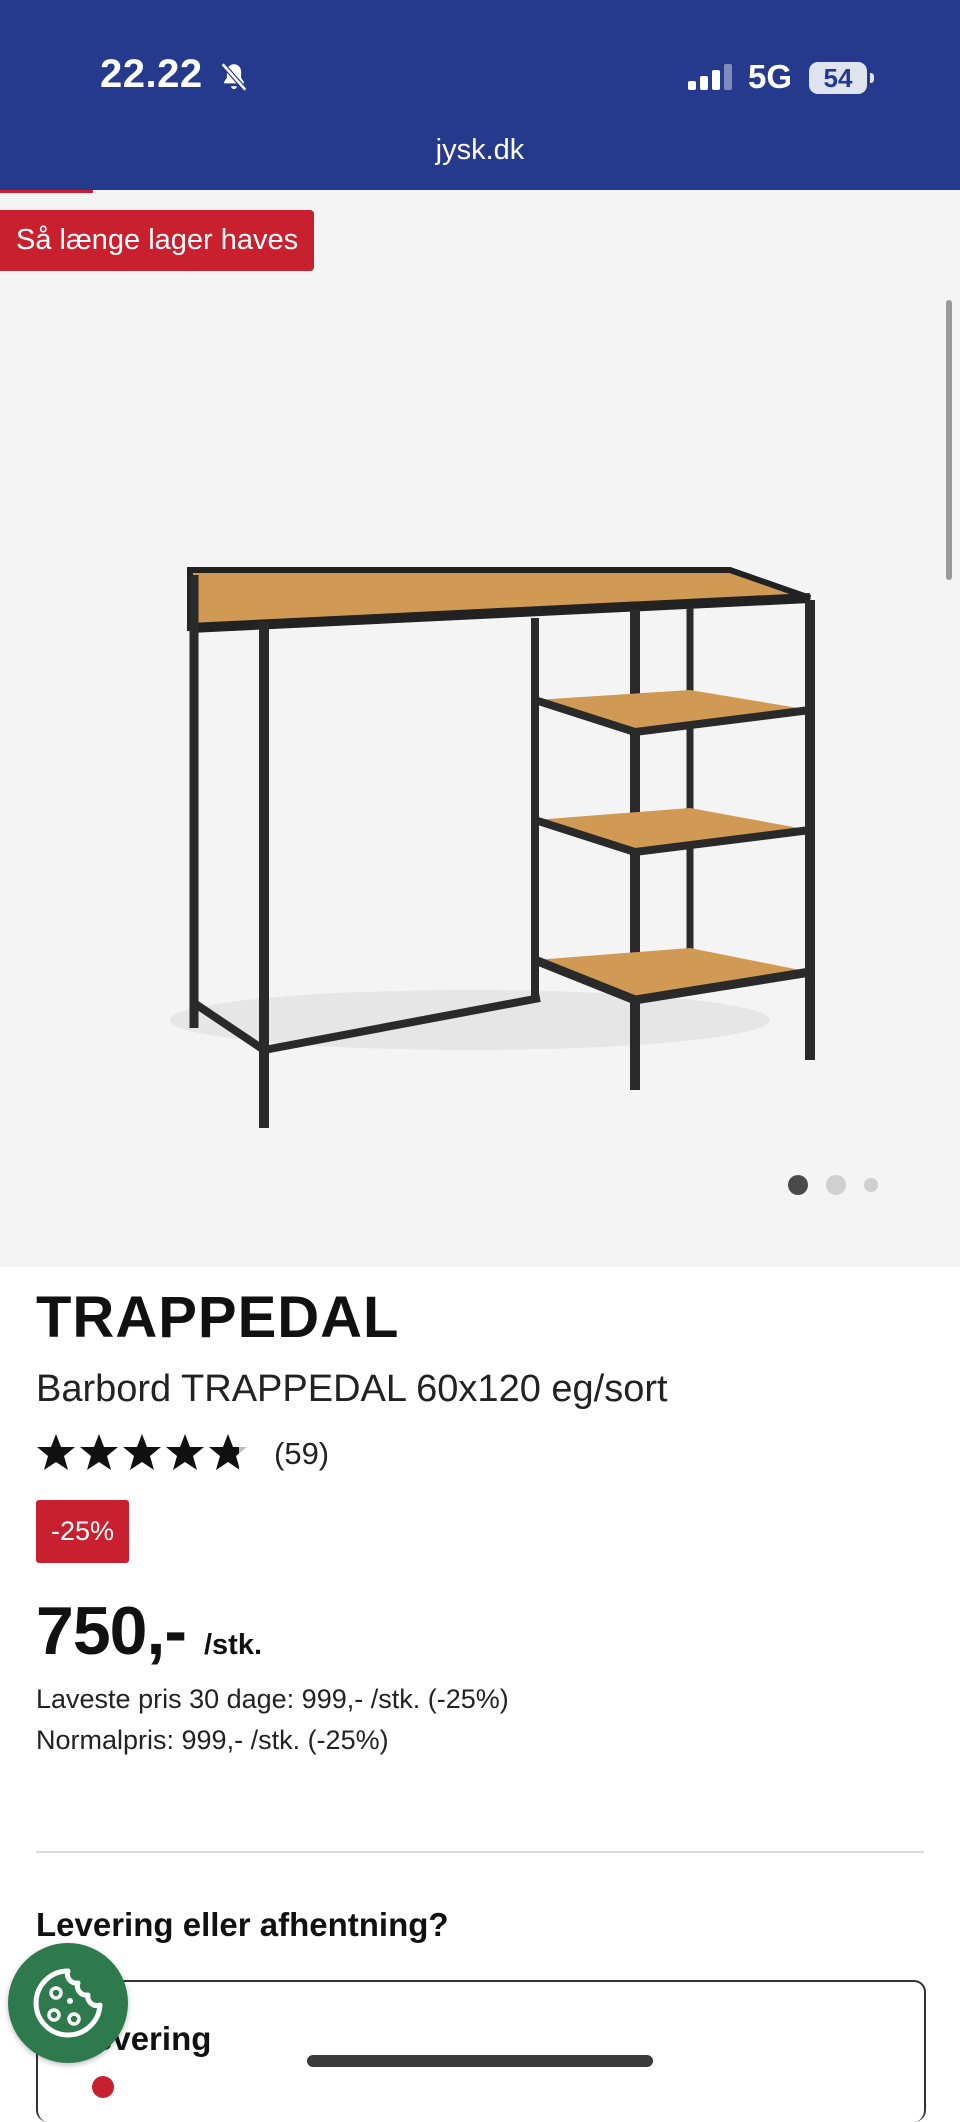 The height and width of the screenshot is (2122, 960). I want to click on stock-badge: Så længe lager haves, so click(157, 240).